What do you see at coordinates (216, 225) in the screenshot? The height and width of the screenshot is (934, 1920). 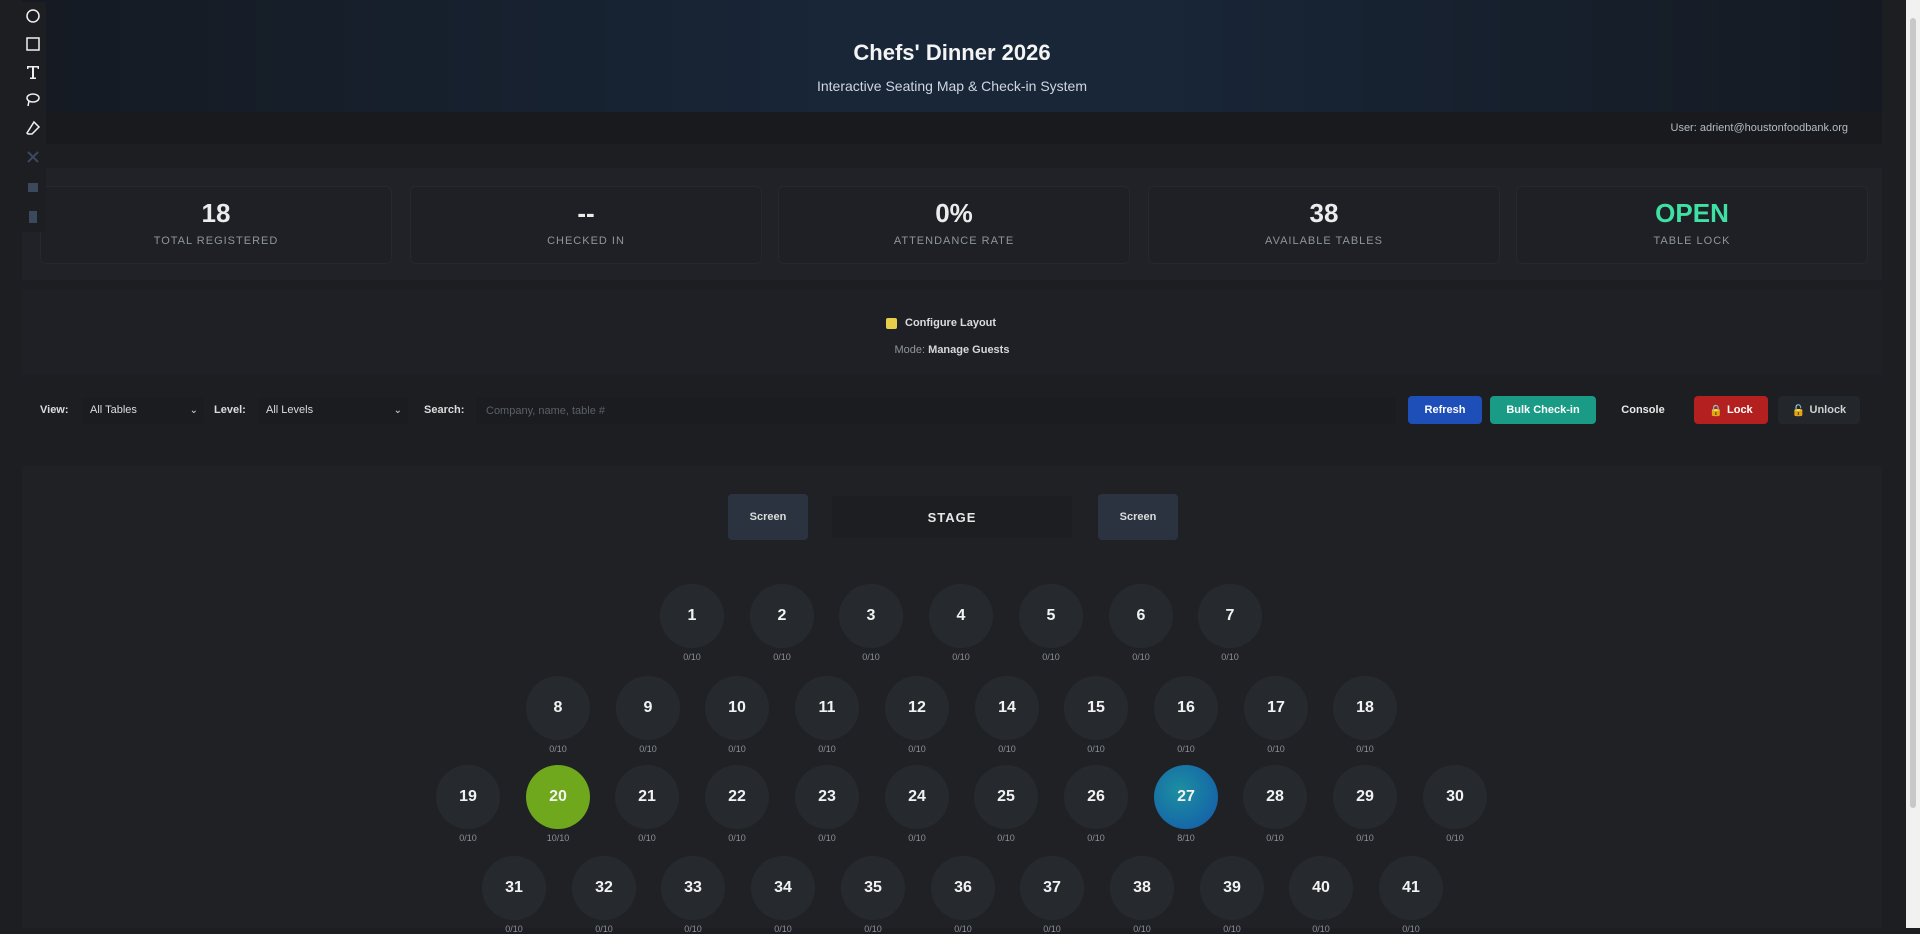 I see `stat-total-registered: 18 TOTAL REGISTERED` at bounding box center [216, 225].